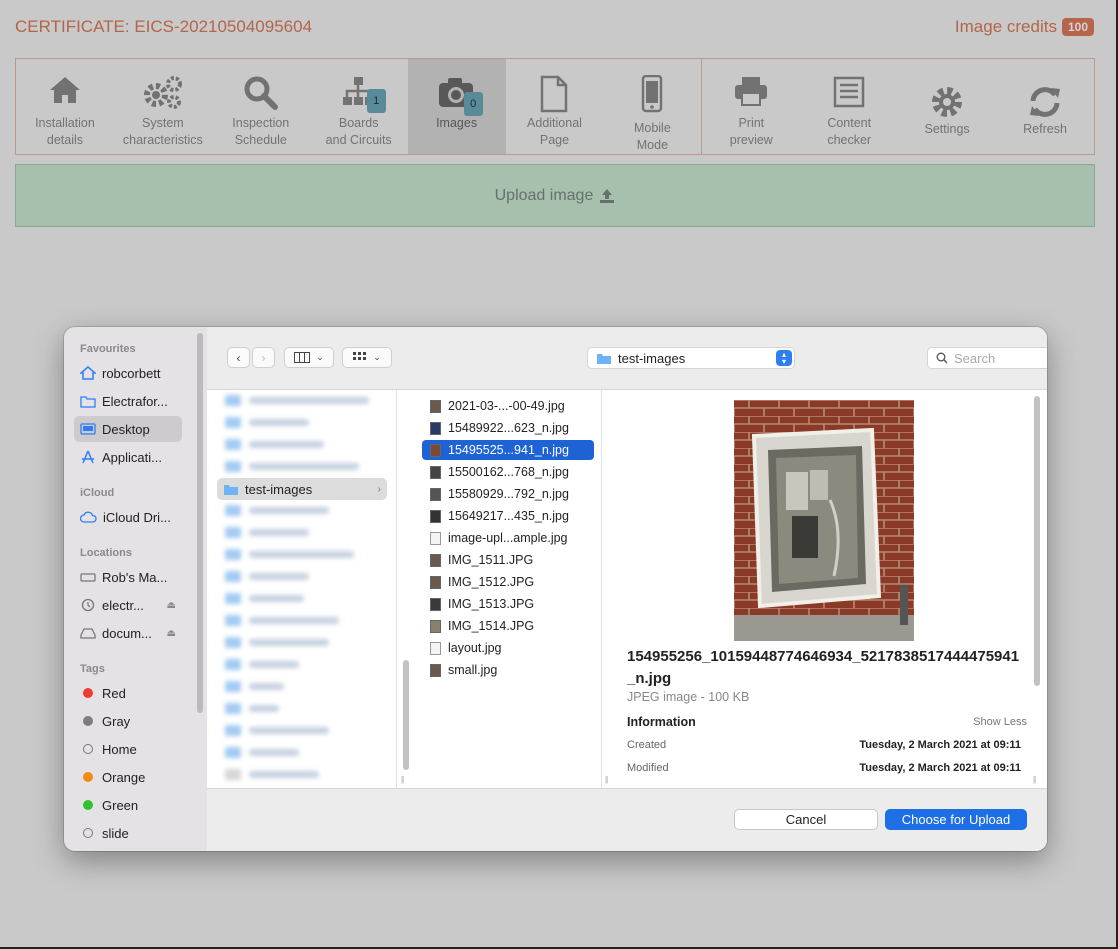  Describe the element at coordinates (942, 358) in the screenshot. I see `search-icon` at that location.